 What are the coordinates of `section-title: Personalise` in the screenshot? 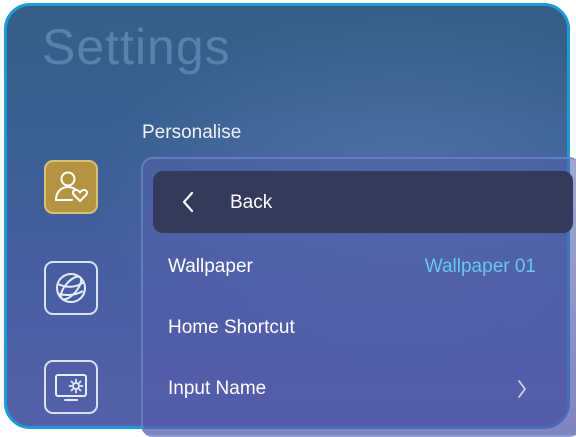 It's located at (192, 132).